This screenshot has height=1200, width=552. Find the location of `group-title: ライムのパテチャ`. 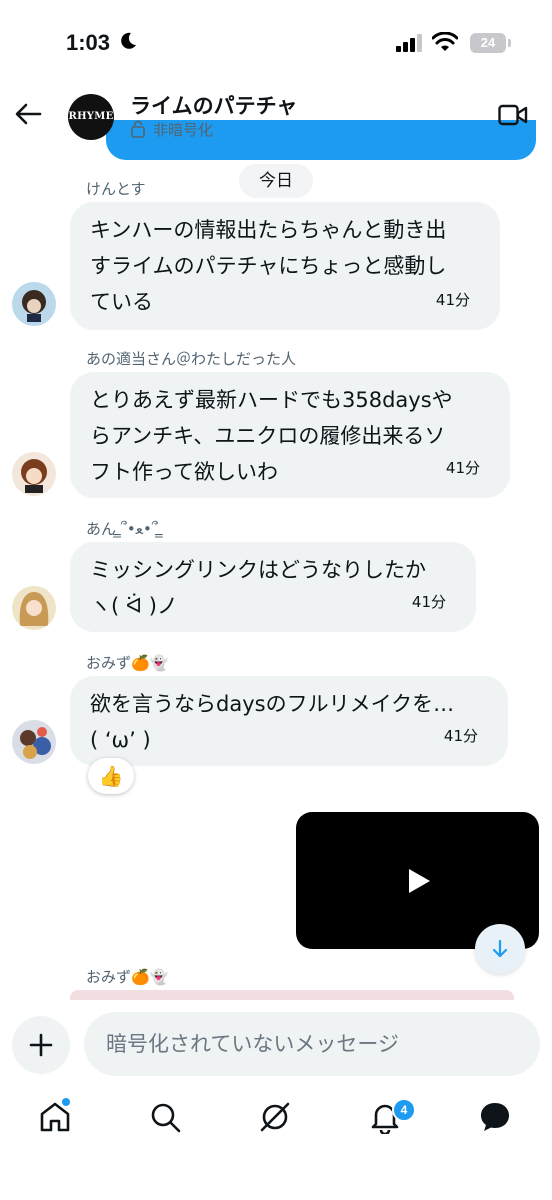

group-title: ライムのパテチャ is located at coordinates (213, 105).